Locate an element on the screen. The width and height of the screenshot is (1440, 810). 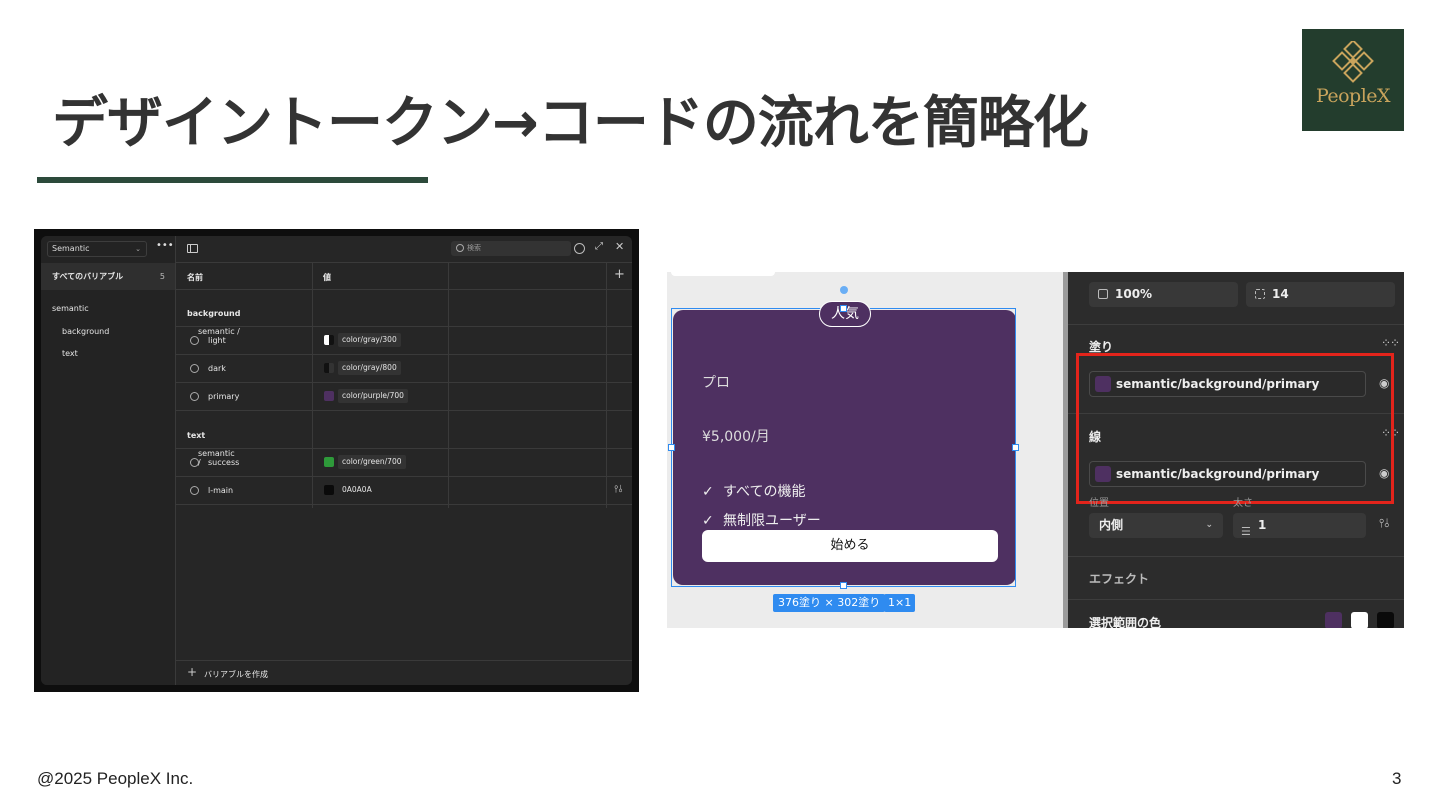
opacity-value: 100% is located at coordinates (1134, 294).